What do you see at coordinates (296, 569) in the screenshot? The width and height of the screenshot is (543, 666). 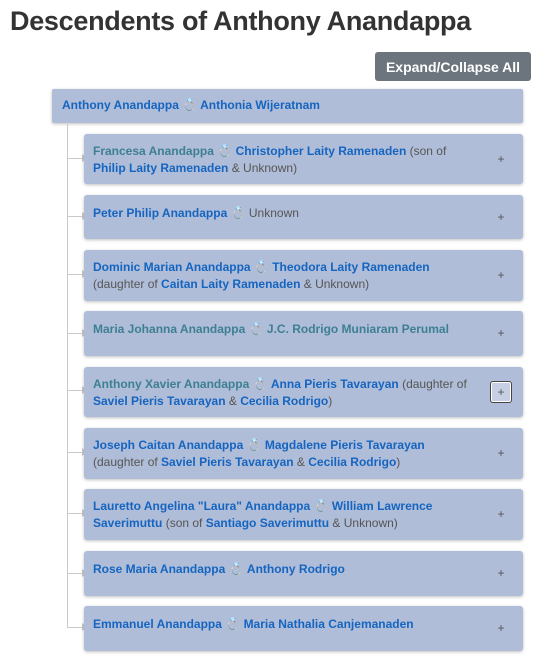 I see `child-spouse-link: Anthony Rodrigo` at bounding box center [296, 569].